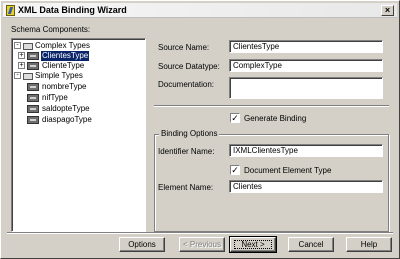 Image resolution: width=400 pixels, height=259 pixels. I want to click on schema-components-label: Schema Components:, so click(51, 29).